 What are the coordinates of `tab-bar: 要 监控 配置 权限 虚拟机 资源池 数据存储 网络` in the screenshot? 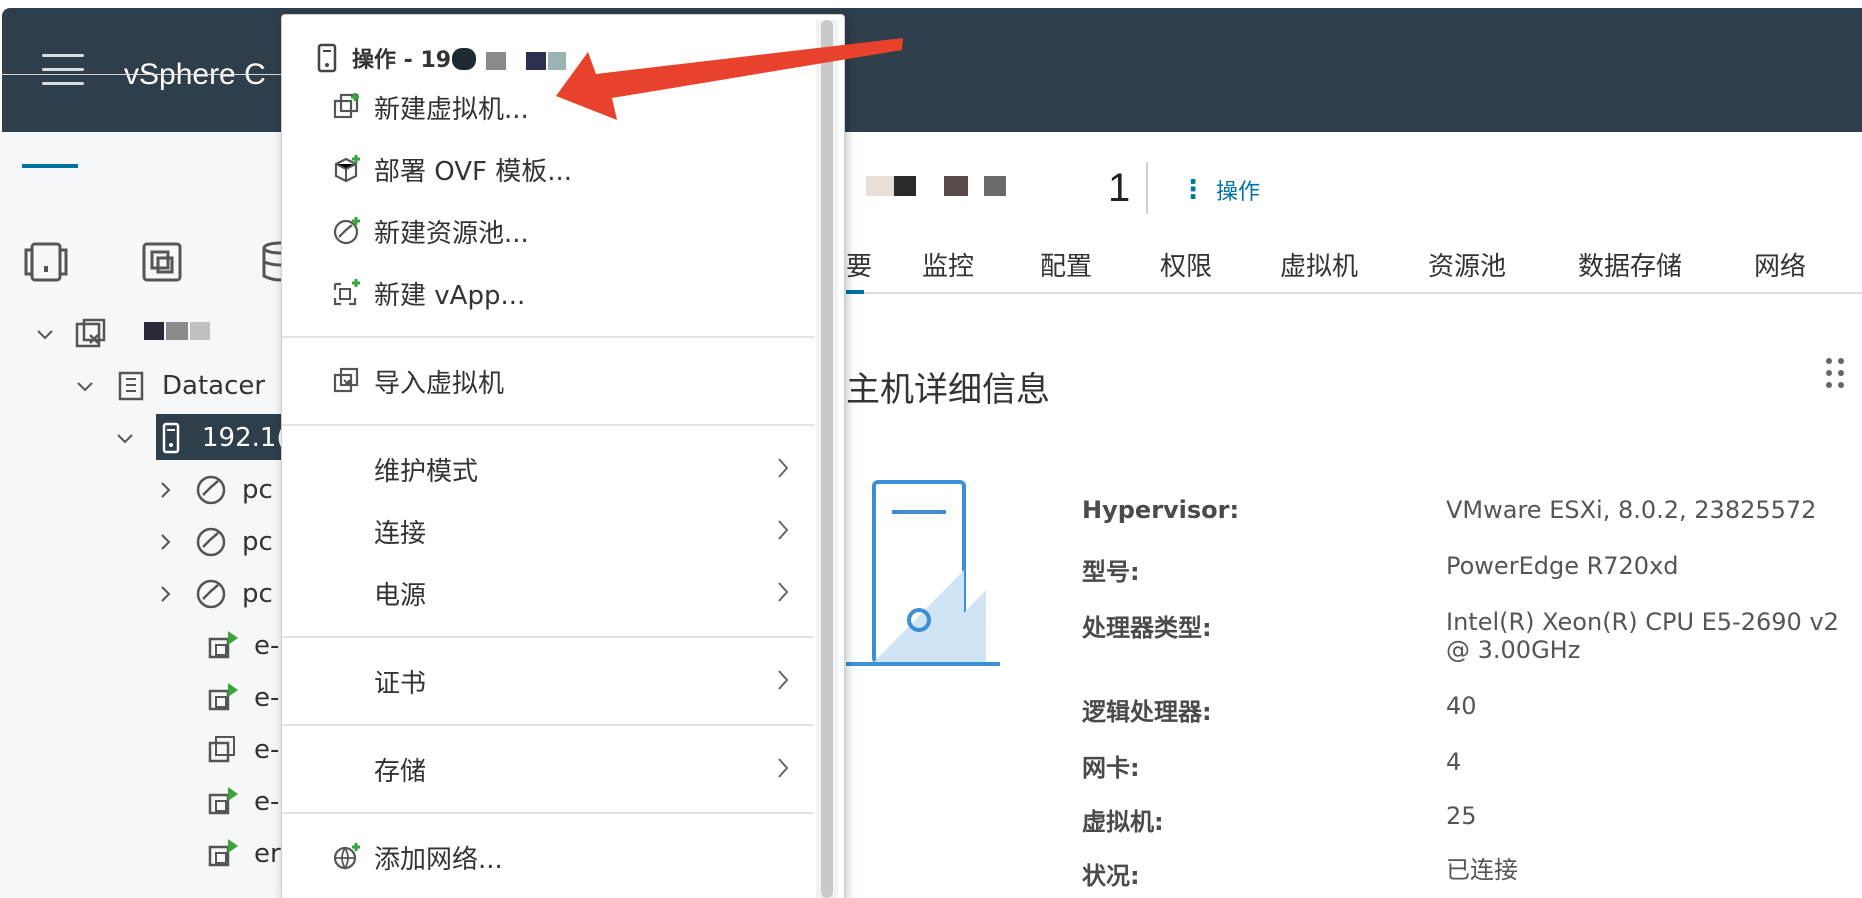 It's located at (1354, 270).